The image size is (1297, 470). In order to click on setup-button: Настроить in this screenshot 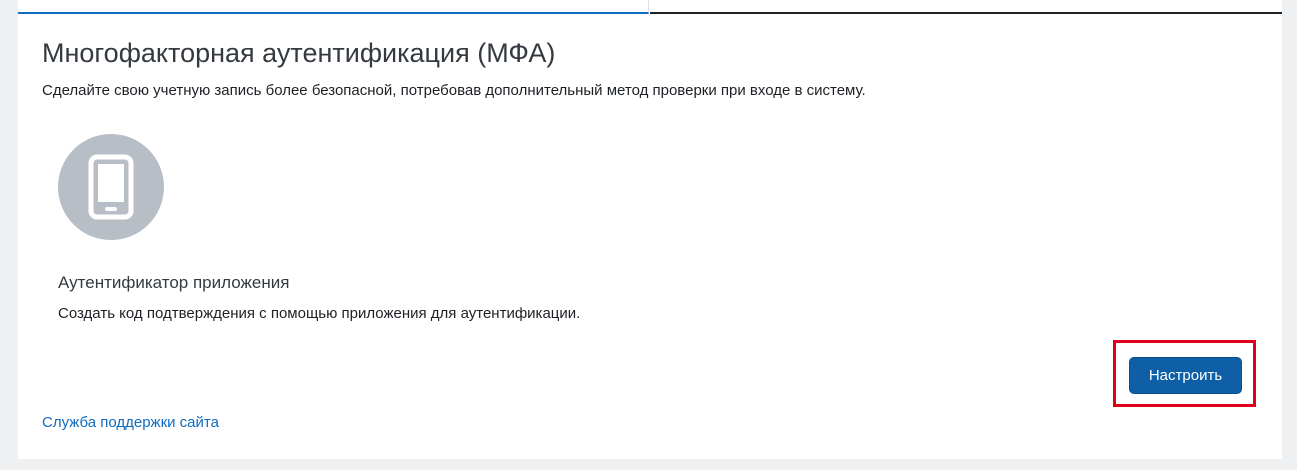, I will do `click(1185, 375)`.